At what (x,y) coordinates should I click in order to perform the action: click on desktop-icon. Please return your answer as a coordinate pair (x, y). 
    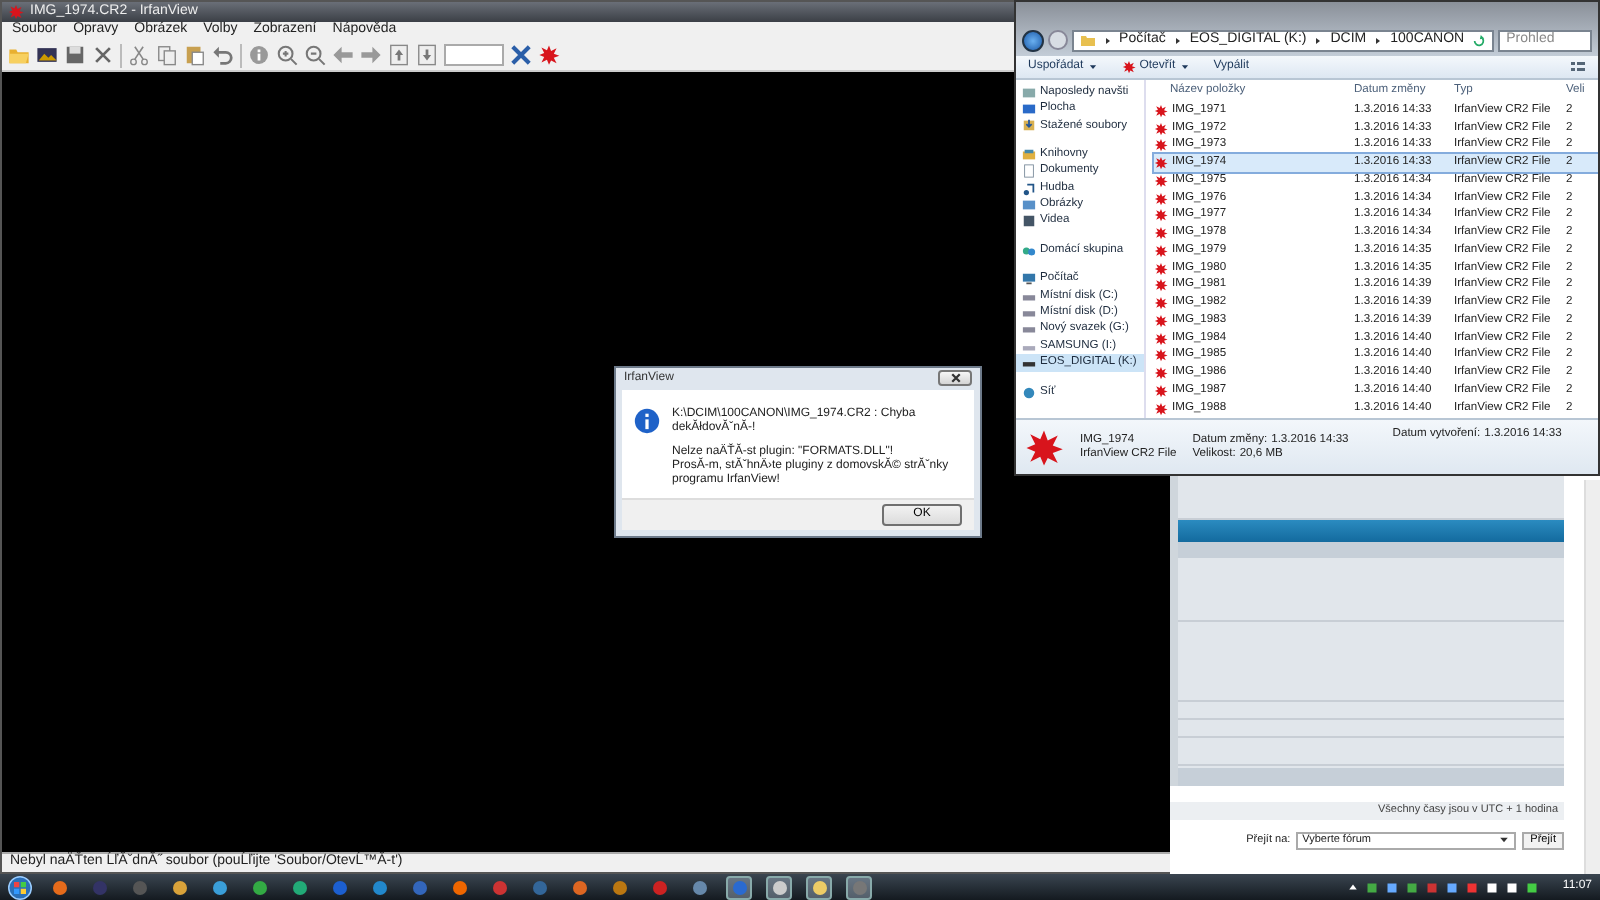
    Looking at the image, I should click on (1029, 109).